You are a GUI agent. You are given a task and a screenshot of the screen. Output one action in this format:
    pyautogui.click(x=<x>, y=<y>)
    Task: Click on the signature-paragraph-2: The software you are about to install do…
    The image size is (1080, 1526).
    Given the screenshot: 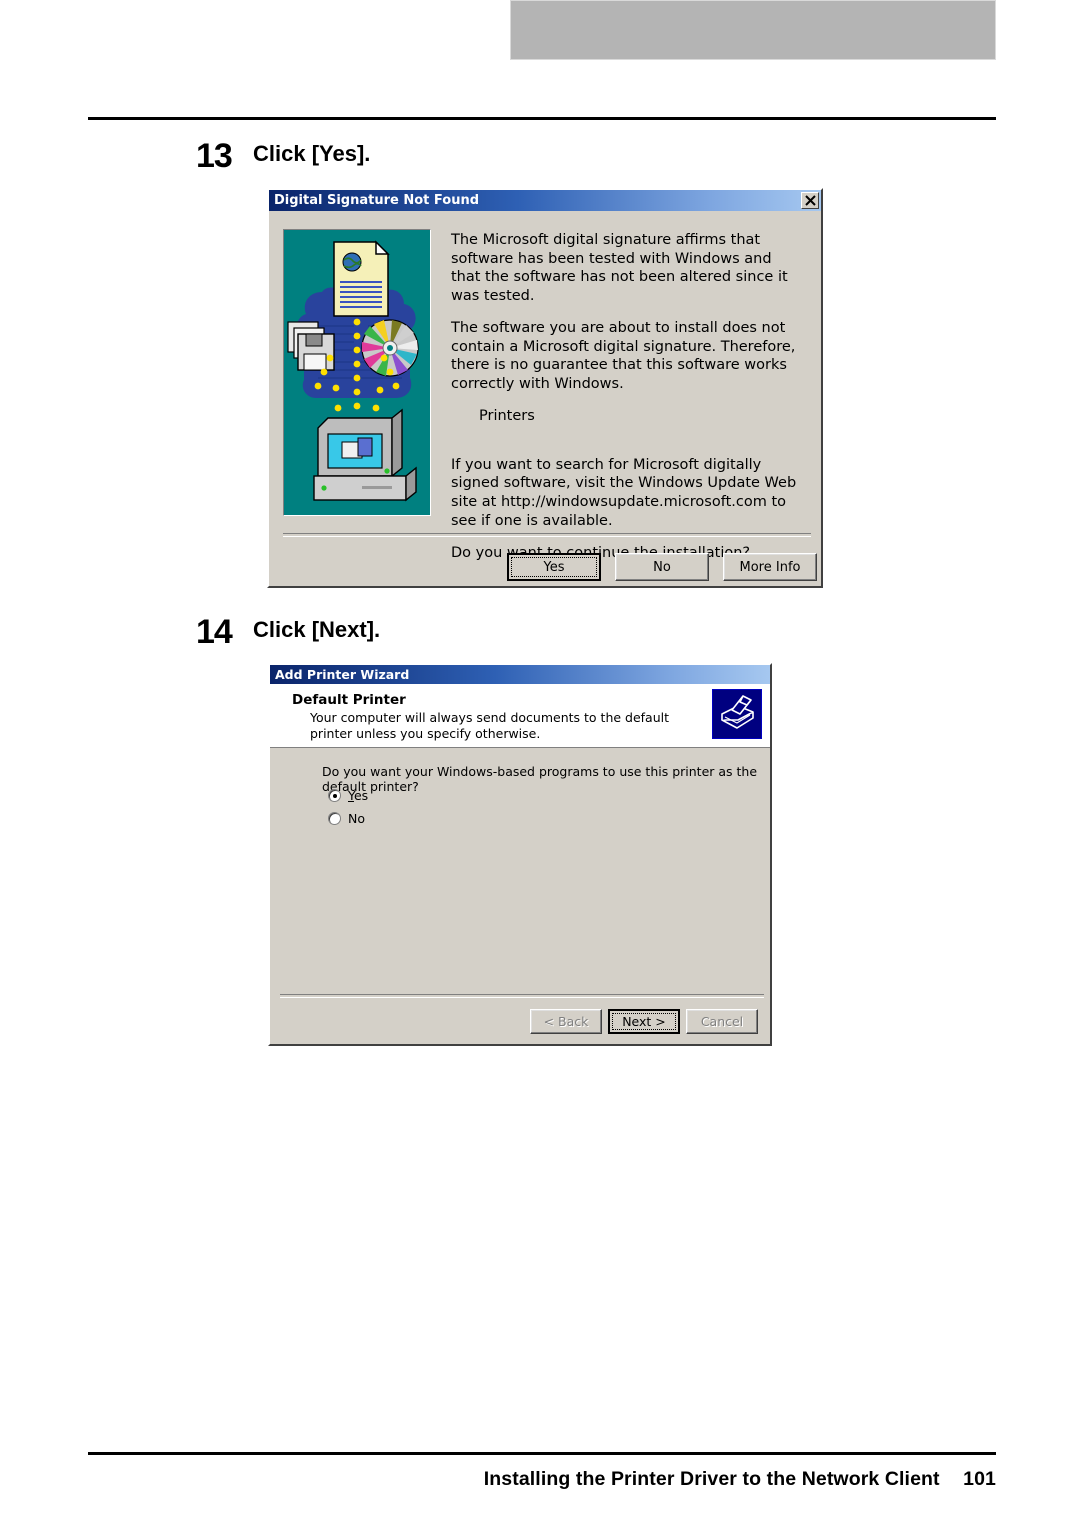 What is the action you would take?
    pyautogui.click(x=623, y=356)
    